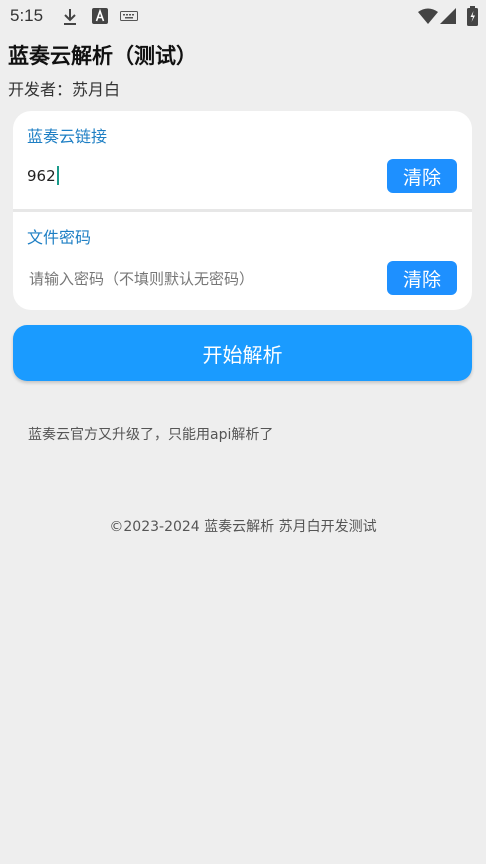  Describe the element at coordinates (67, 136) in the screenshot. I see `link-label: 蓝奏云链接` at that location.